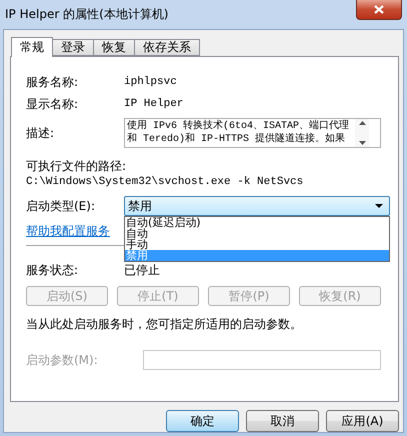 The image size is (407, 436). I want to click on dialog-button: 确定, so click(202, 421).